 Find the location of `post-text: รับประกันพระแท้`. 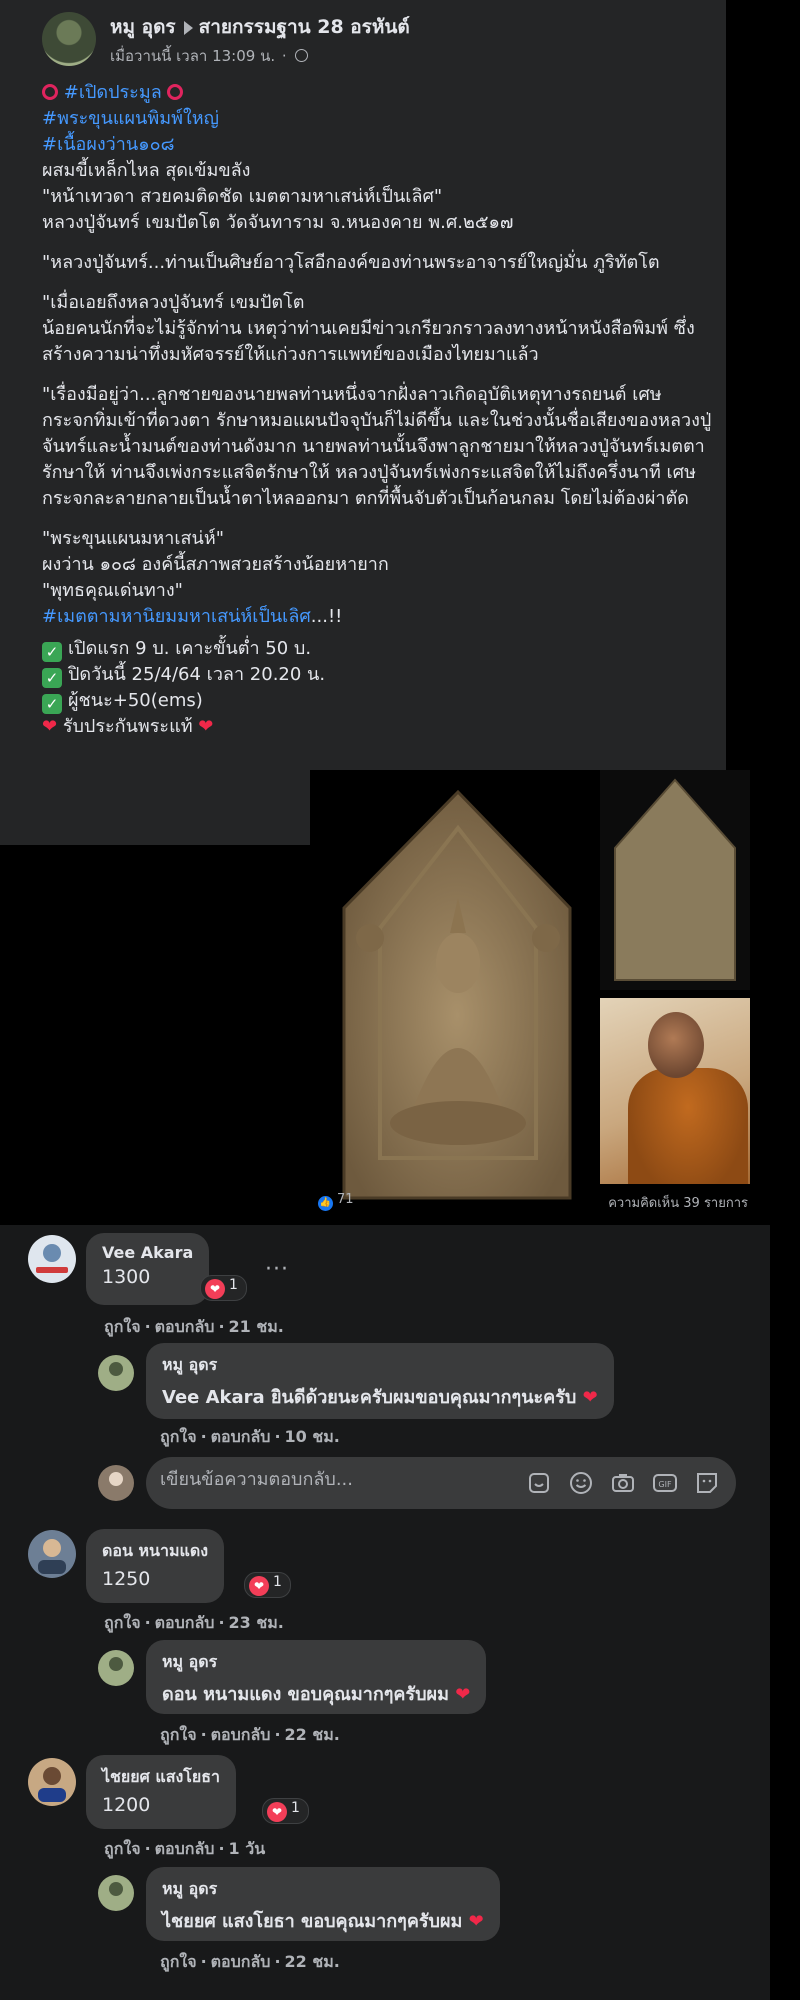

post-text: รับประกันพระแท้ is located at coordinates (127, 726).